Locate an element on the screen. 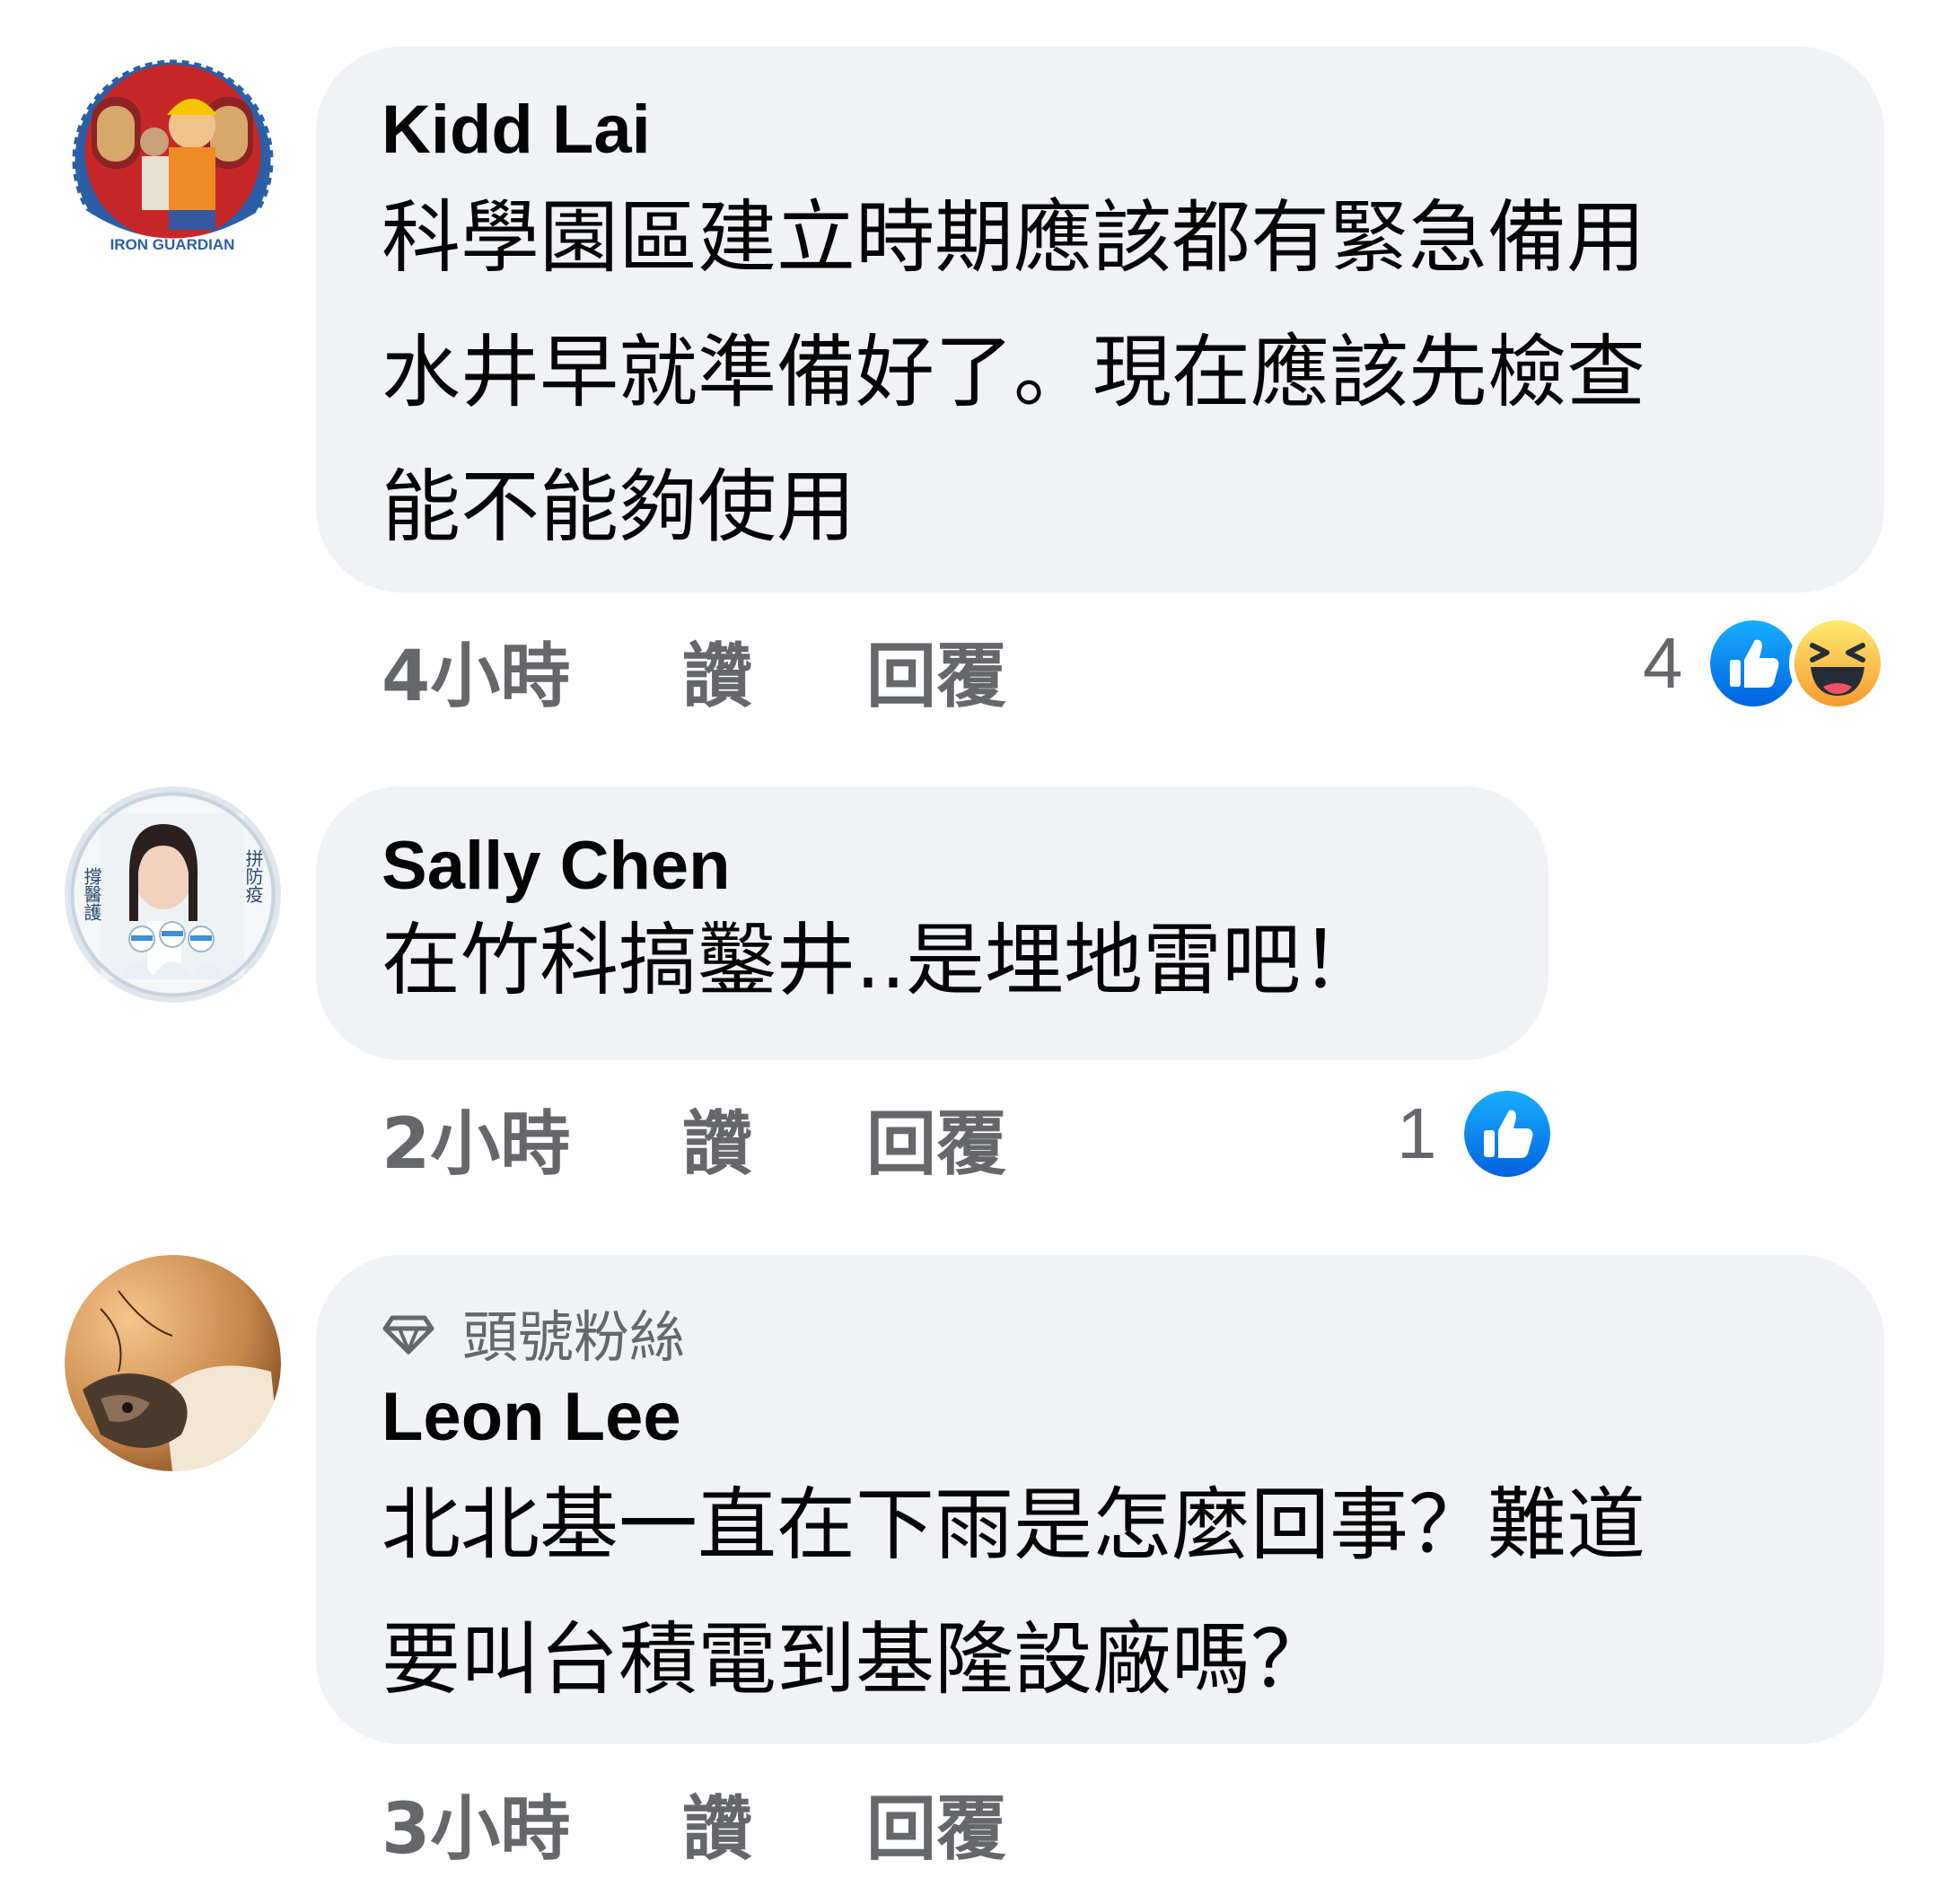 This screenshot has height=1904, width=1939. comment-actions: 3小時 讚 回覆 is located at coordinates (694, 1823).